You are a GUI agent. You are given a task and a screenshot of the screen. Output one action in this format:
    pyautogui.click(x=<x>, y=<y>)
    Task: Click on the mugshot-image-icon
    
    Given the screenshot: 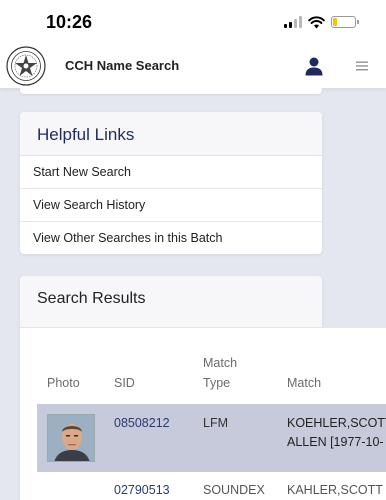 What is the action you would take?
    pyautogui.click(x=71, y=438)
    